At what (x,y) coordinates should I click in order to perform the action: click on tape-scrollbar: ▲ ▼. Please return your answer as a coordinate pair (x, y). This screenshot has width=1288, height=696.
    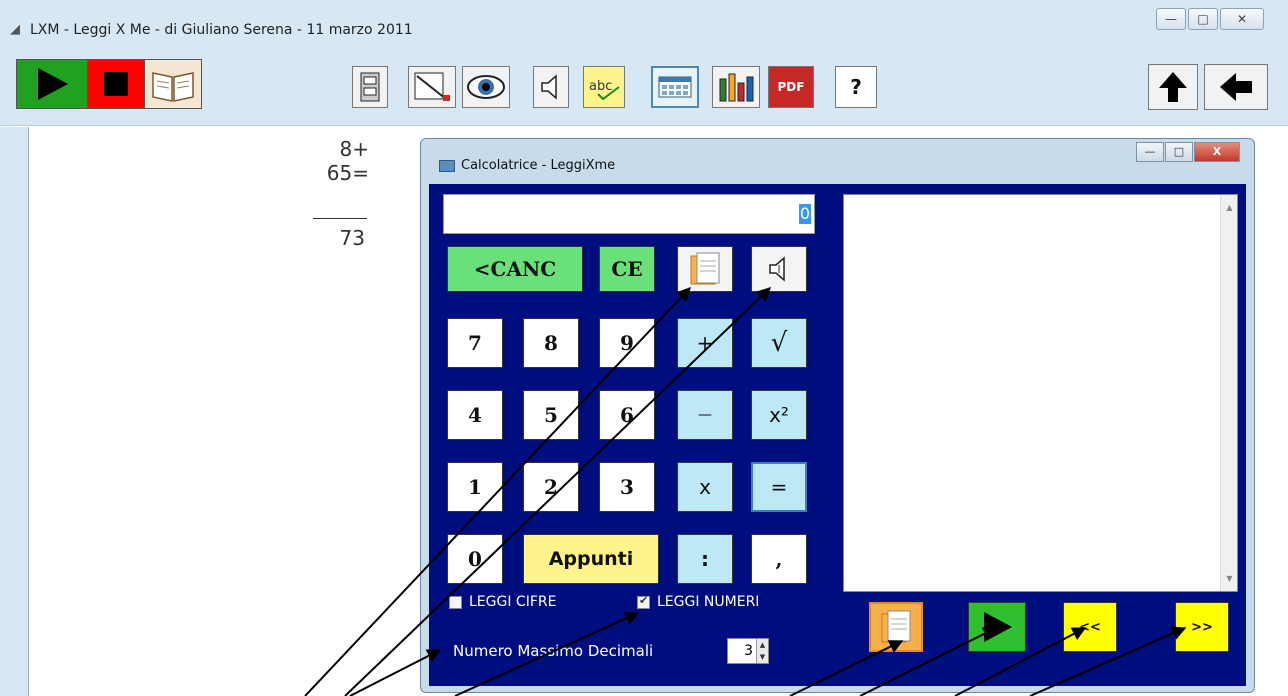
    Looking at the image, I should click on (1228, 393).